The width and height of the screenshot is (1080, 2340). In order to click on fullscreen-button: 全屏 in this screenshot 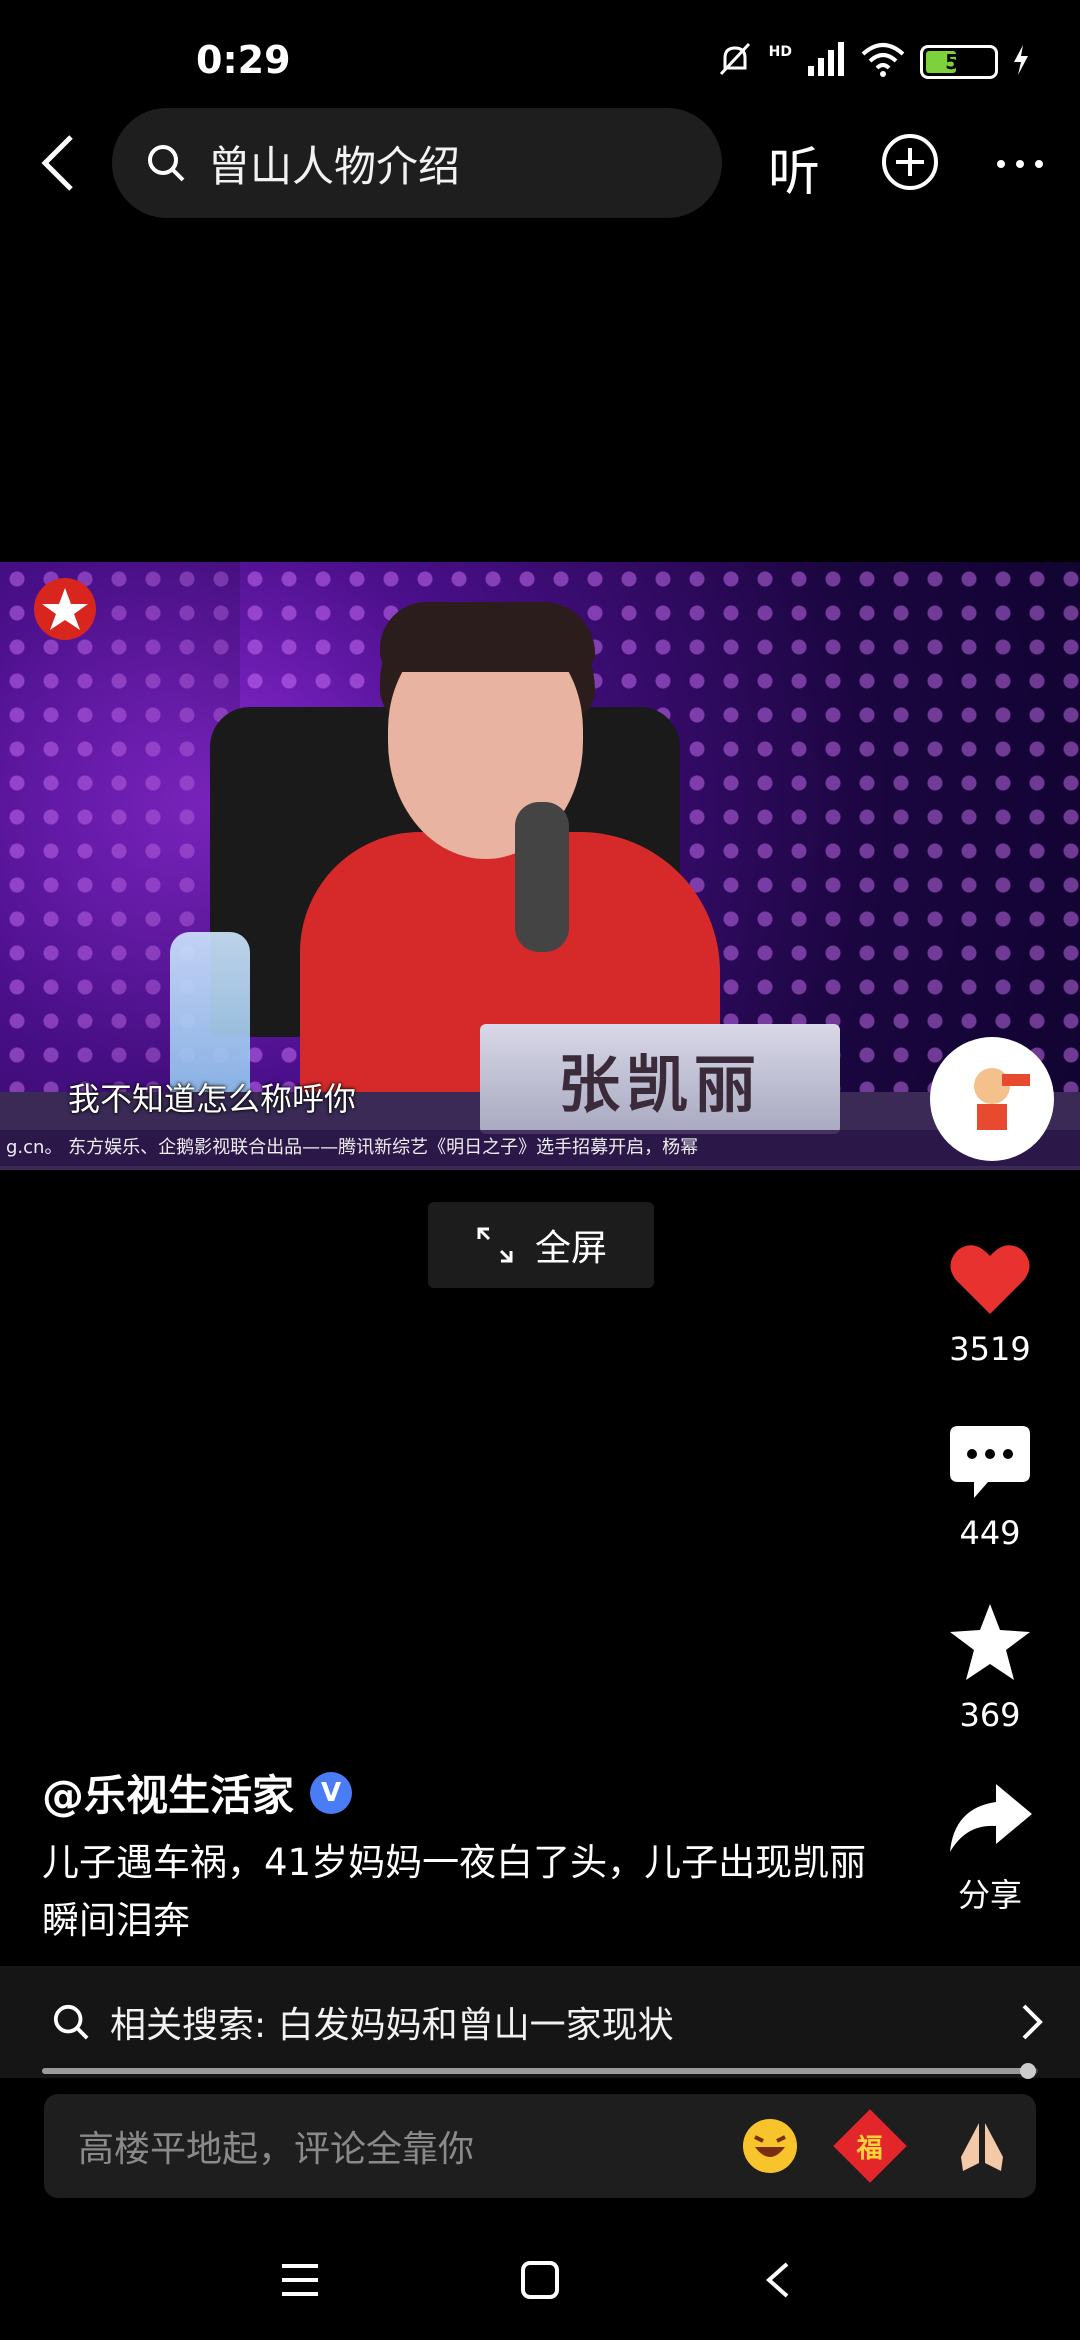, I will do `click(541, 1245)`.